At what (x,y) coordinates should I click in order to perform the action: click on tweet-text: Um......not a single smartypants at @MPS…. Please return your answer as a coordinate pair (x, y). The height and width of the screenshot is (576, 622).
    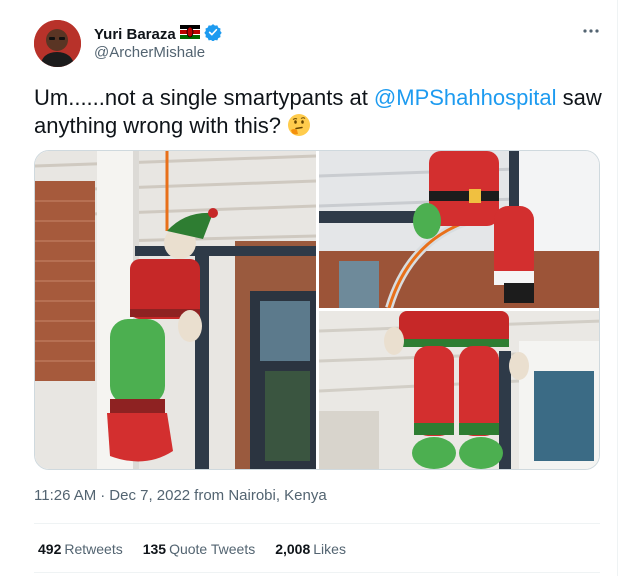
    Looking at the image, I should click on (319, 114).